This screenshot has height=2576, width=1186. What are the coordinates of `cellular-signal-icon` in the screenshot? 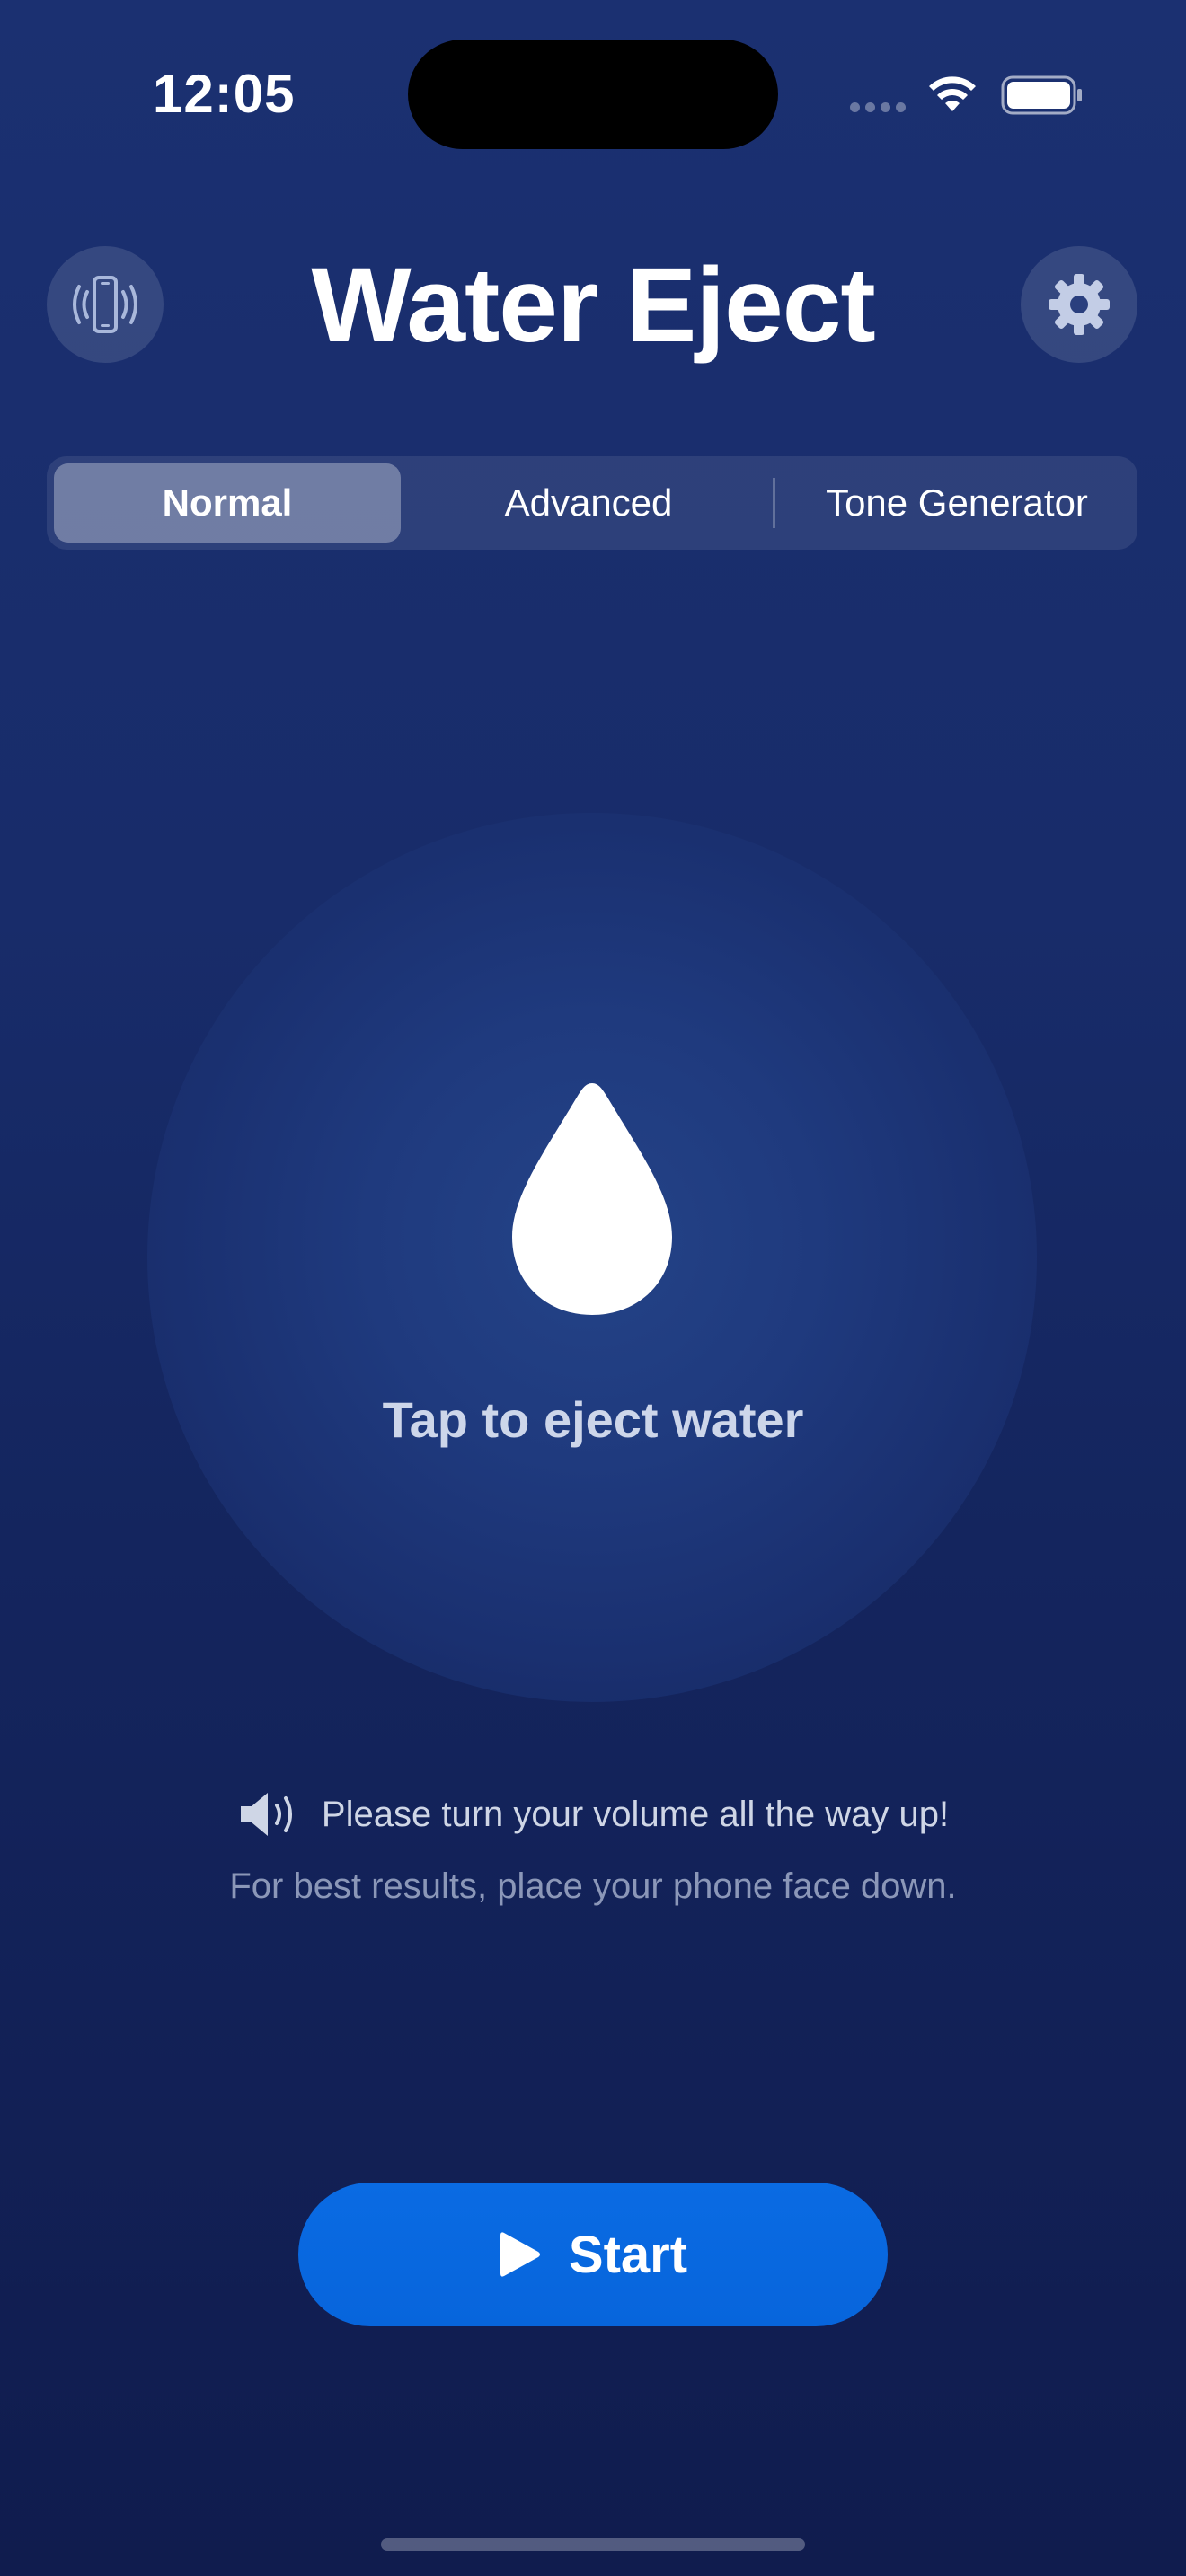 It's located at (878, 107).